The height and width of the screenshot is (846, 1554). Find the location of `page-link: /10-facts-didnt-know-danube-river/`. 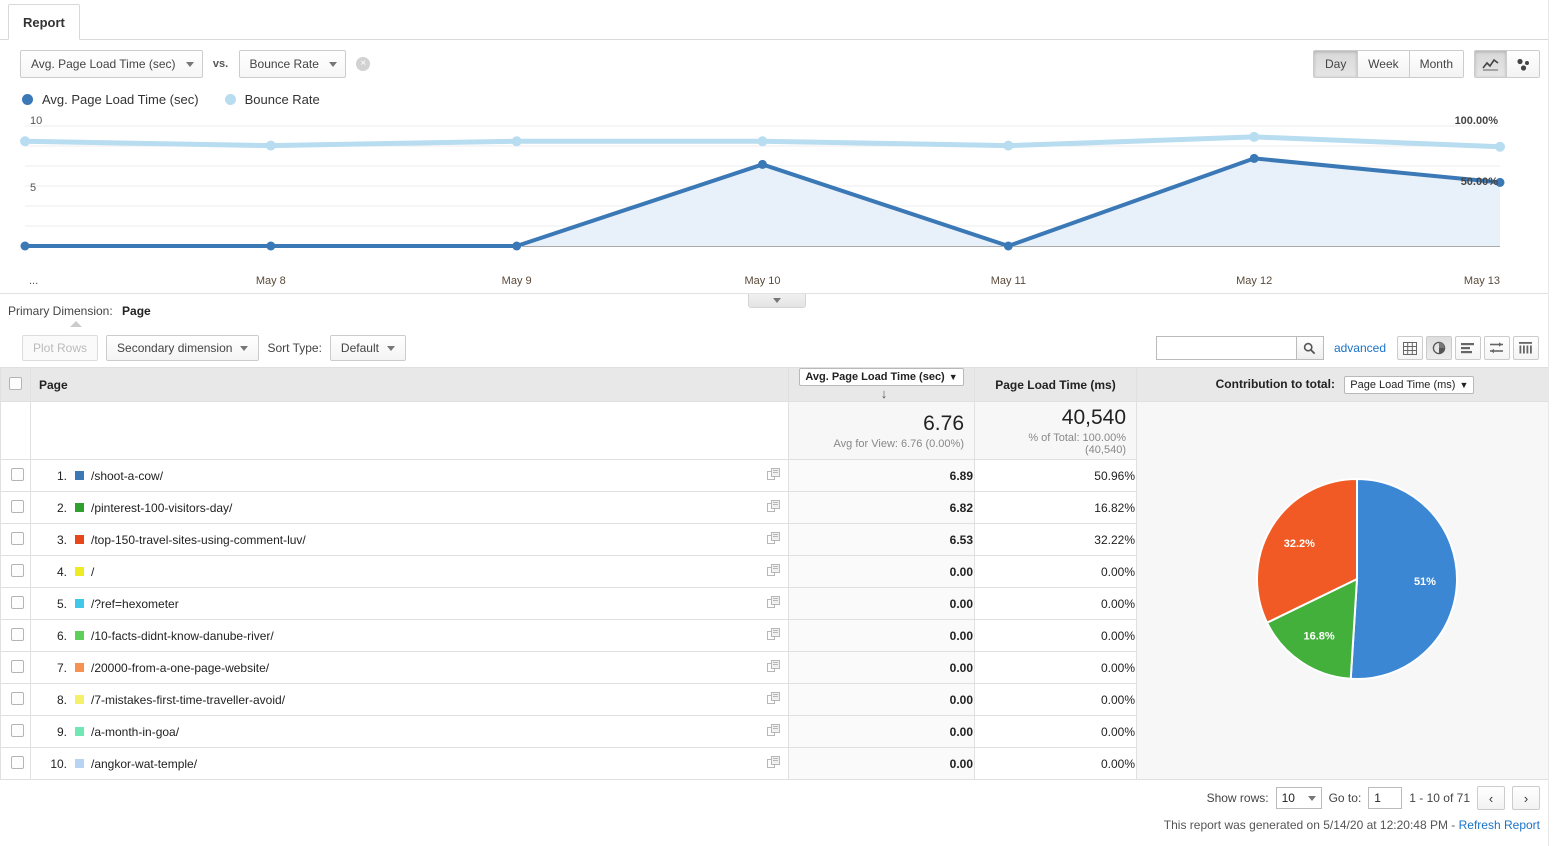

page-link: /10-facts-didnt-know-danube-river/ is located at coordinates (429, 636).